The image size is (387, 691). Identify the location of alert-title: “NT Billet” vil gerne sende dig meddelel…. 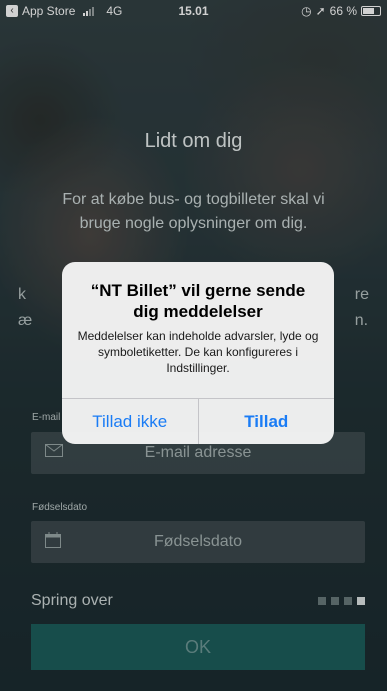
(198, 301).